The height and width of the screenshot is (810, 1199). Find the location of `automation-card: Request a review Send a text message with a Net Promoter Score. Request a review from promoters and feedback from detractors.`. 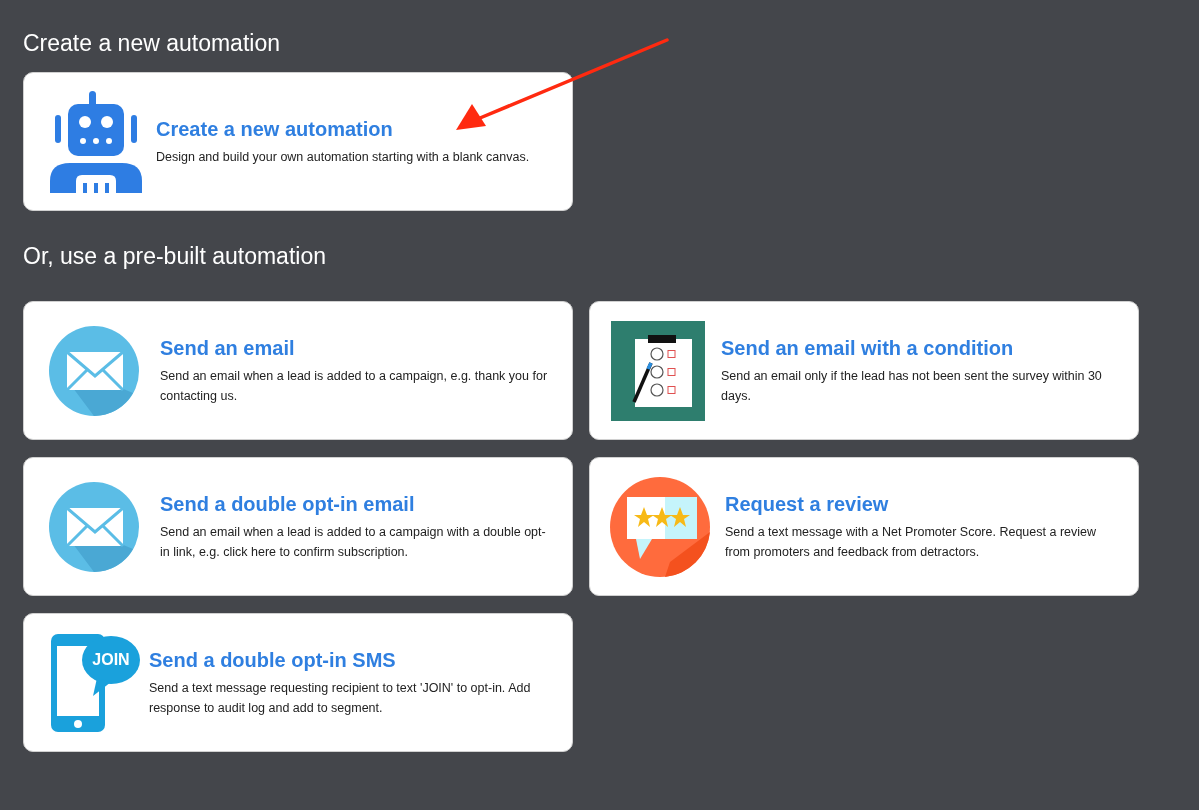

automation-card: Request a review Send a text message with a Net Promoter Score. Request a review from promoters and feedback from detractors. is located at coordinates (864, 526).